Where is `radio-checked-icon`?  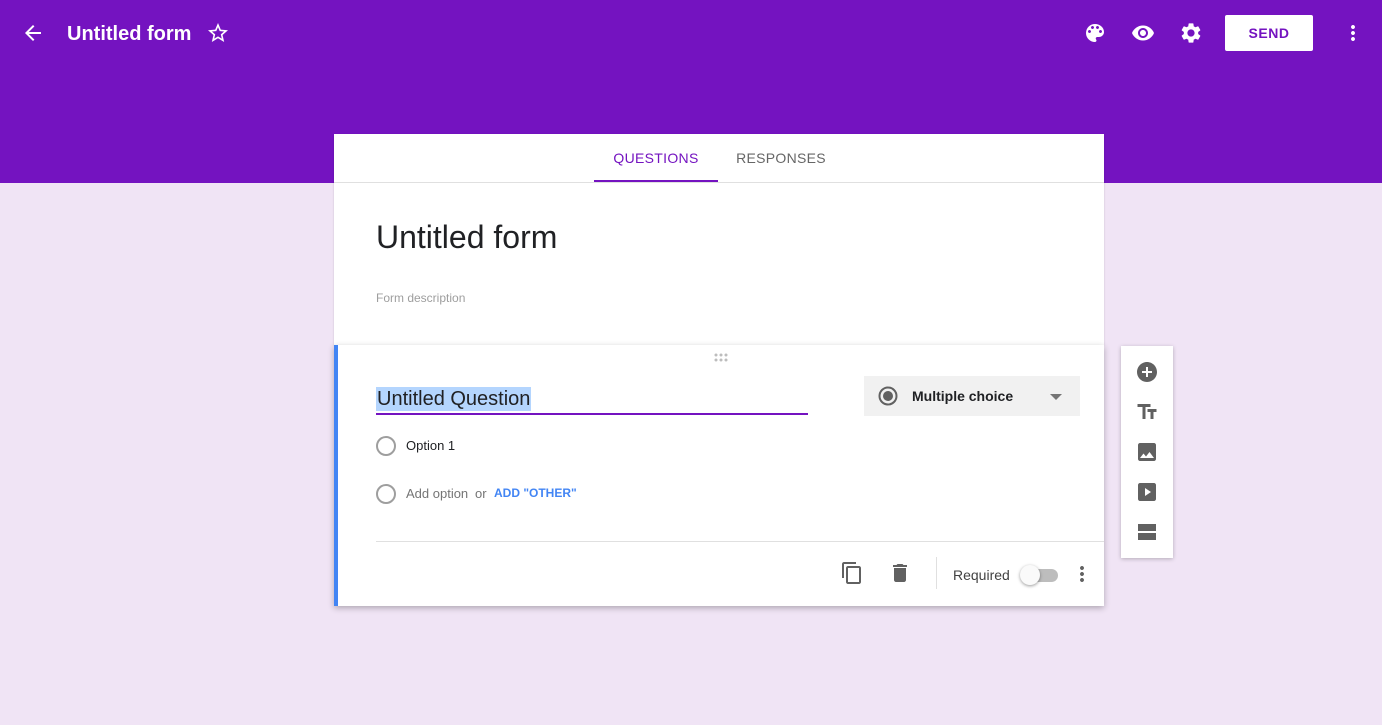
radio-checked-icon is located at coordinates (888, 396).